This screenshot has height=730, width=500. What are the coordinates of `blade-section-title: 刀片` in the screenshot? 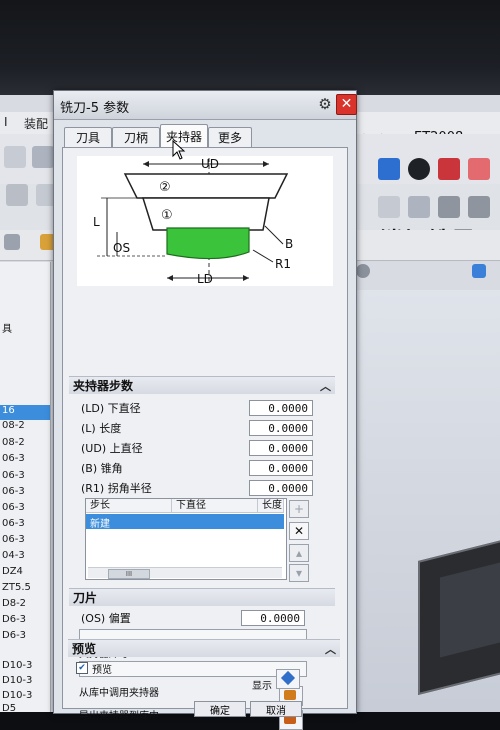 It's located at (85, 598).